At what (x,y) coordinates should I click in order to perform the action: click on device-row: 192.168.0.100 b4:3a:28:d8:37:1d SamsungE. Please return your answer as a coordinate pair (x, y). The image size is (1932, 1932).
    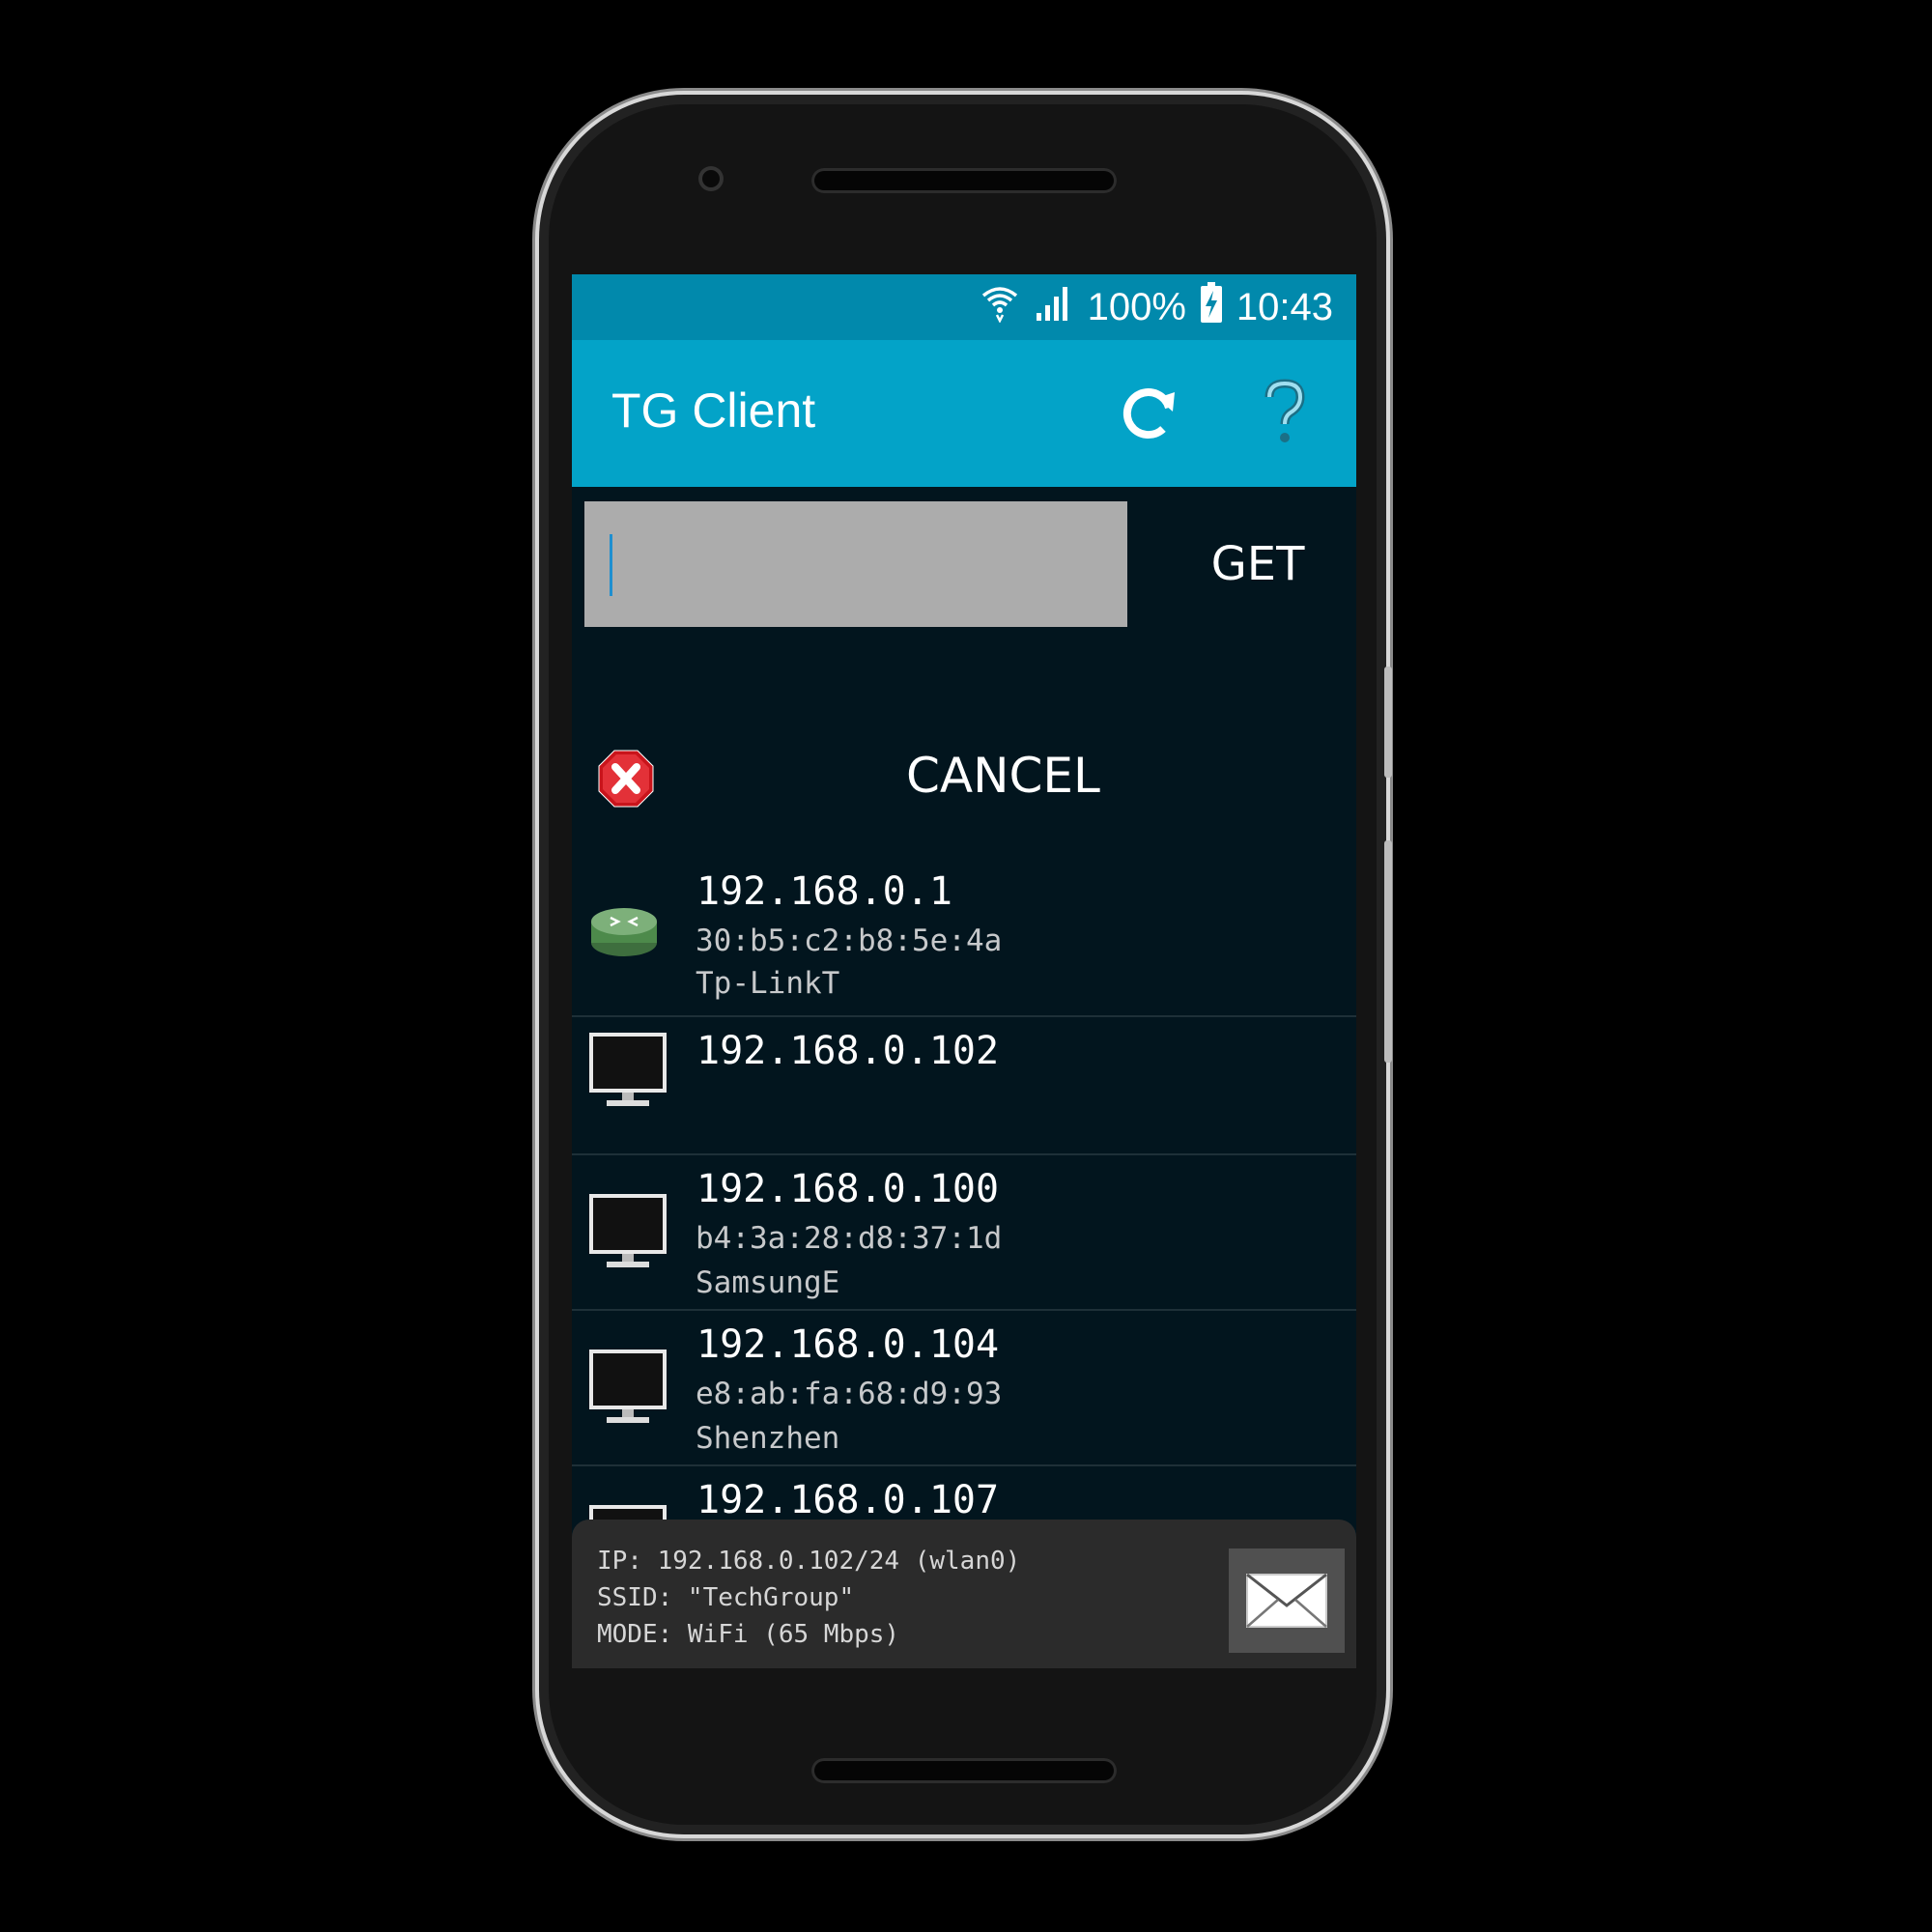
    Looking at the image, I should click on (964, 1233).